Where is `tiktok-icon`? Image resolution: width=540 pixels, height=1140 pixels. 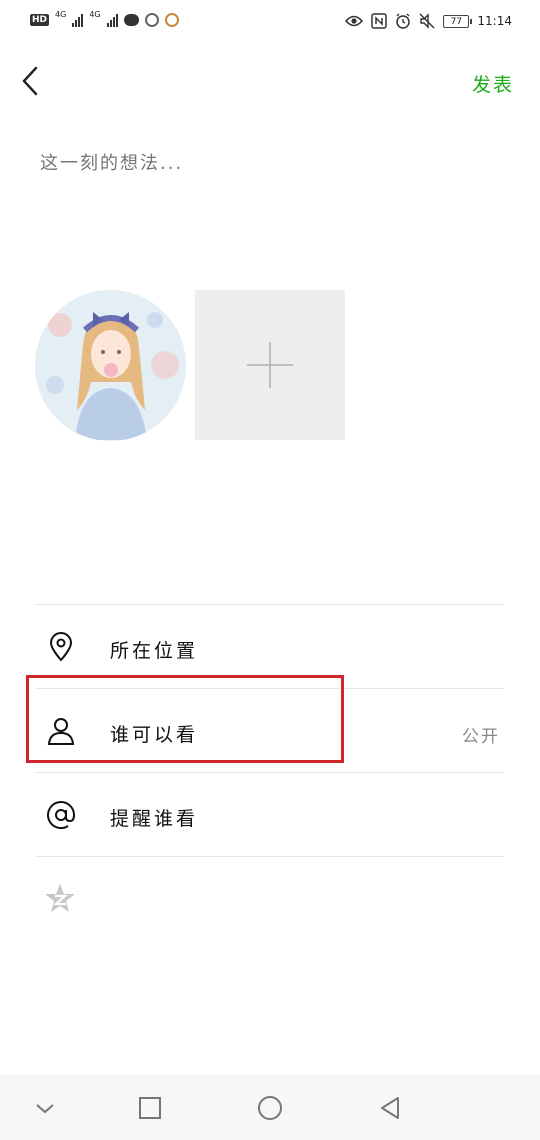
tiktok-icon is located at coordinates (151, 20).